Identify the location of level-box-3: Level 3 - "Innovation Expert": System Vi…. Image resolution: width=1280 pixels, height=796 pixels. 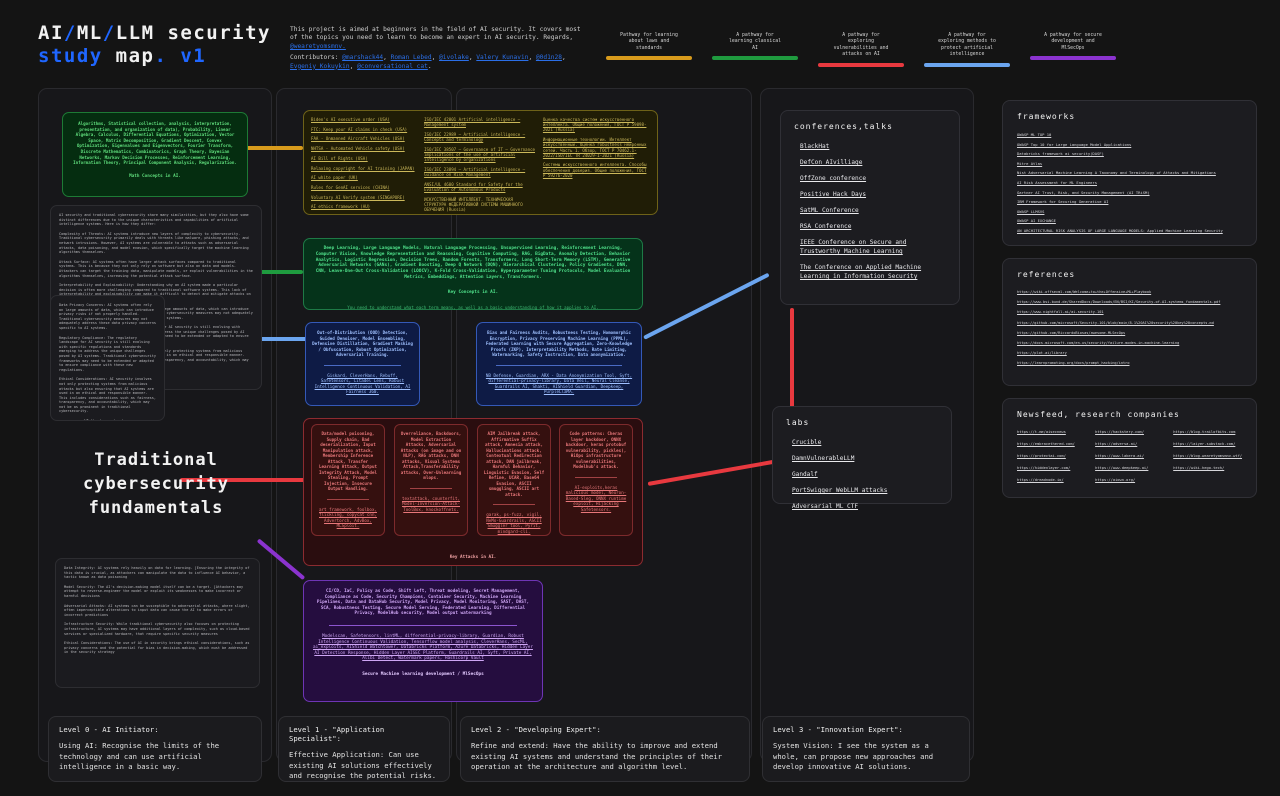
(866, 749).